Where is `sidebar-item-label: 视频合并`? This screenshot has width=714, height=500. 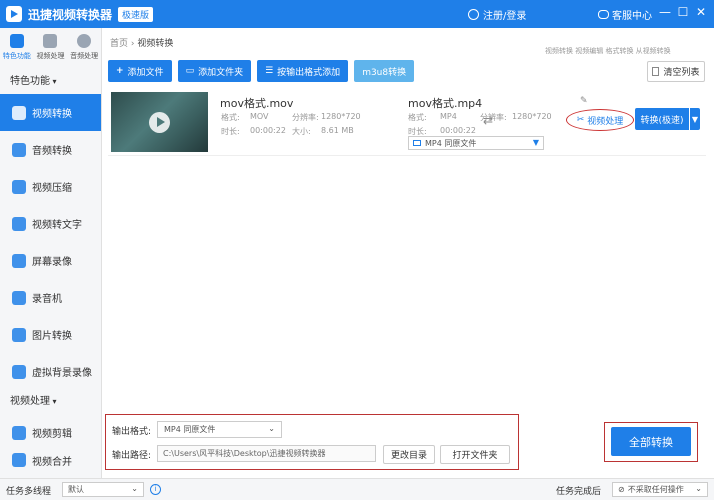
sidebar-item-label: 视频合并 is located at coordinates (52, 462).